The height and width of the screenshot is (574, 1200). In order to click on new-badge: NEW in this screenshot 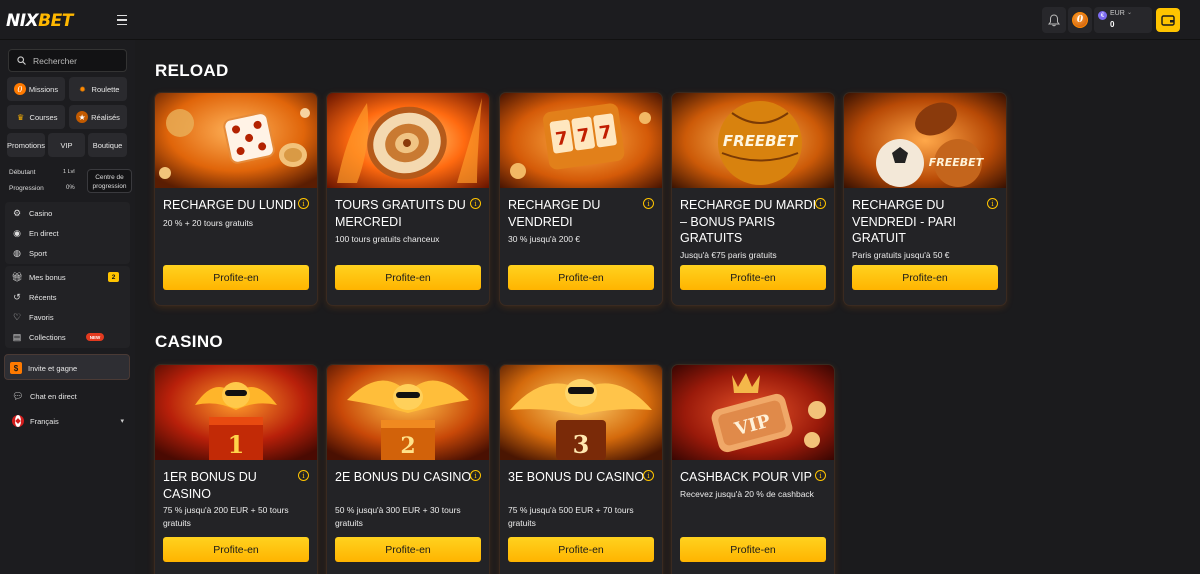, I will do `click(95, 337)`.